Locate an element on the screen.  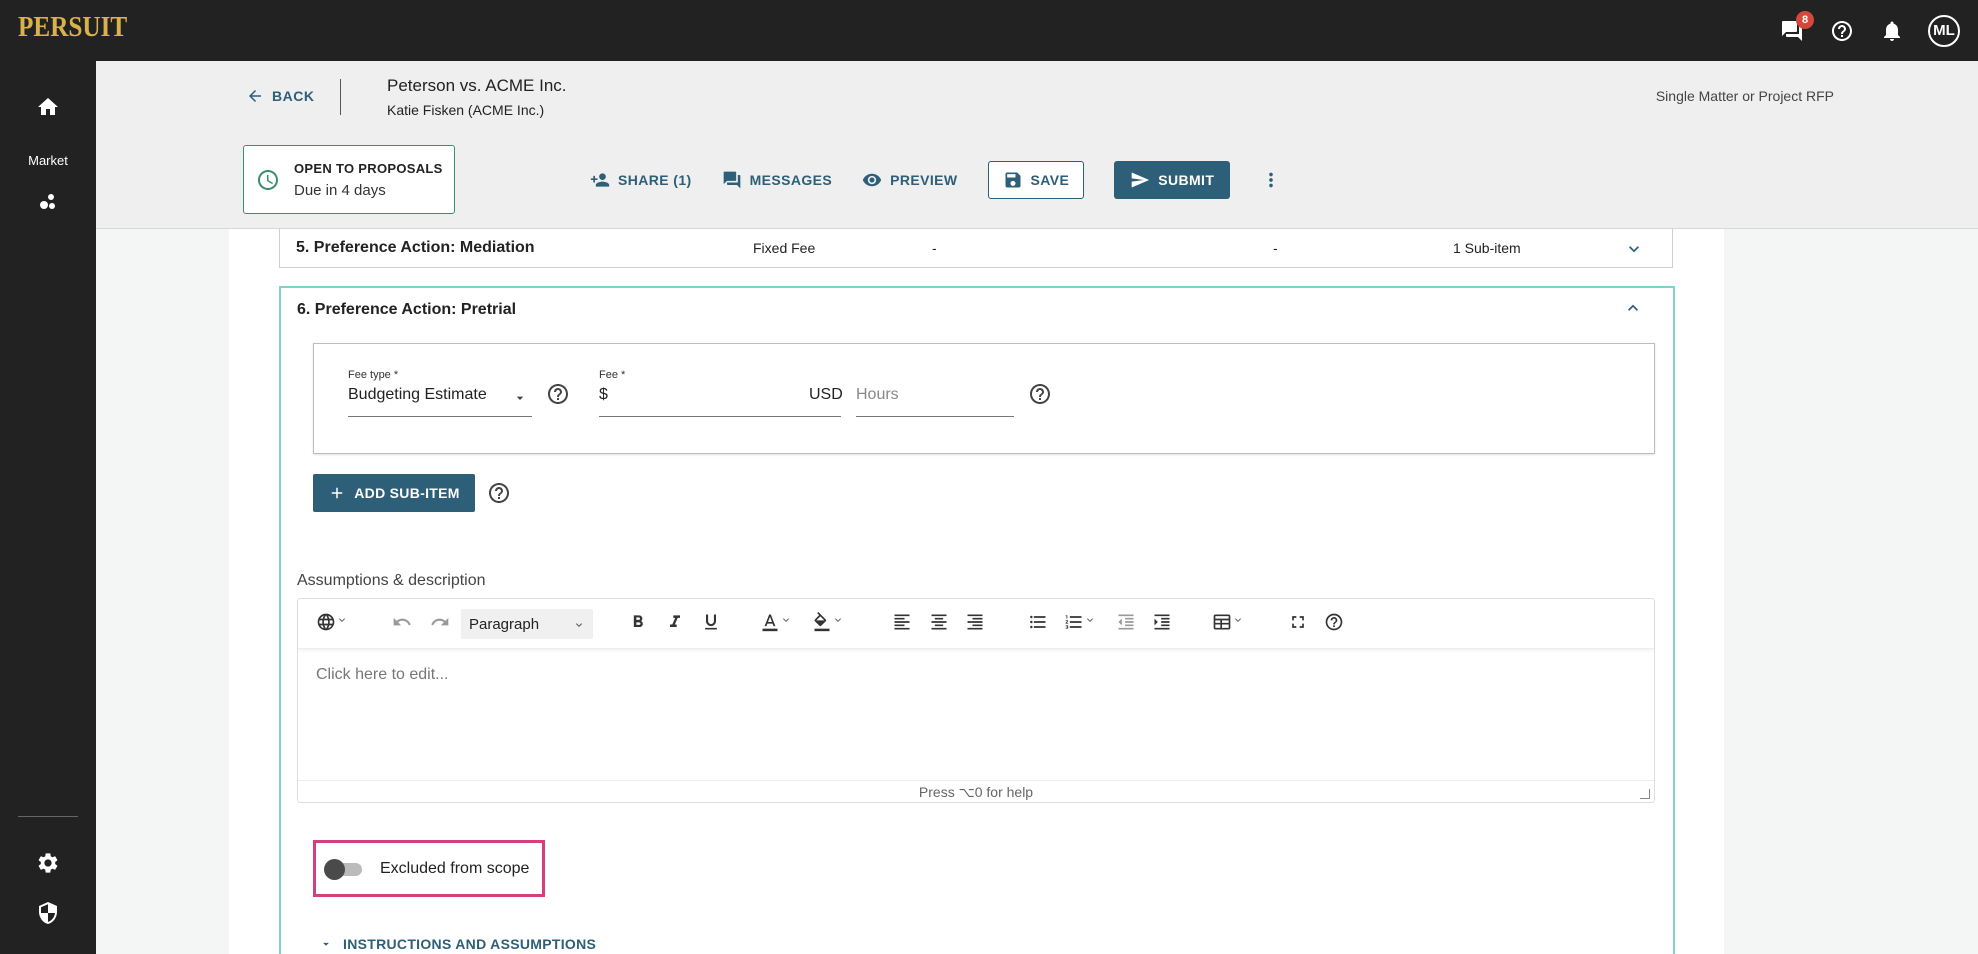
fee-item-col-3: - is located at coordinates (1275, 248).